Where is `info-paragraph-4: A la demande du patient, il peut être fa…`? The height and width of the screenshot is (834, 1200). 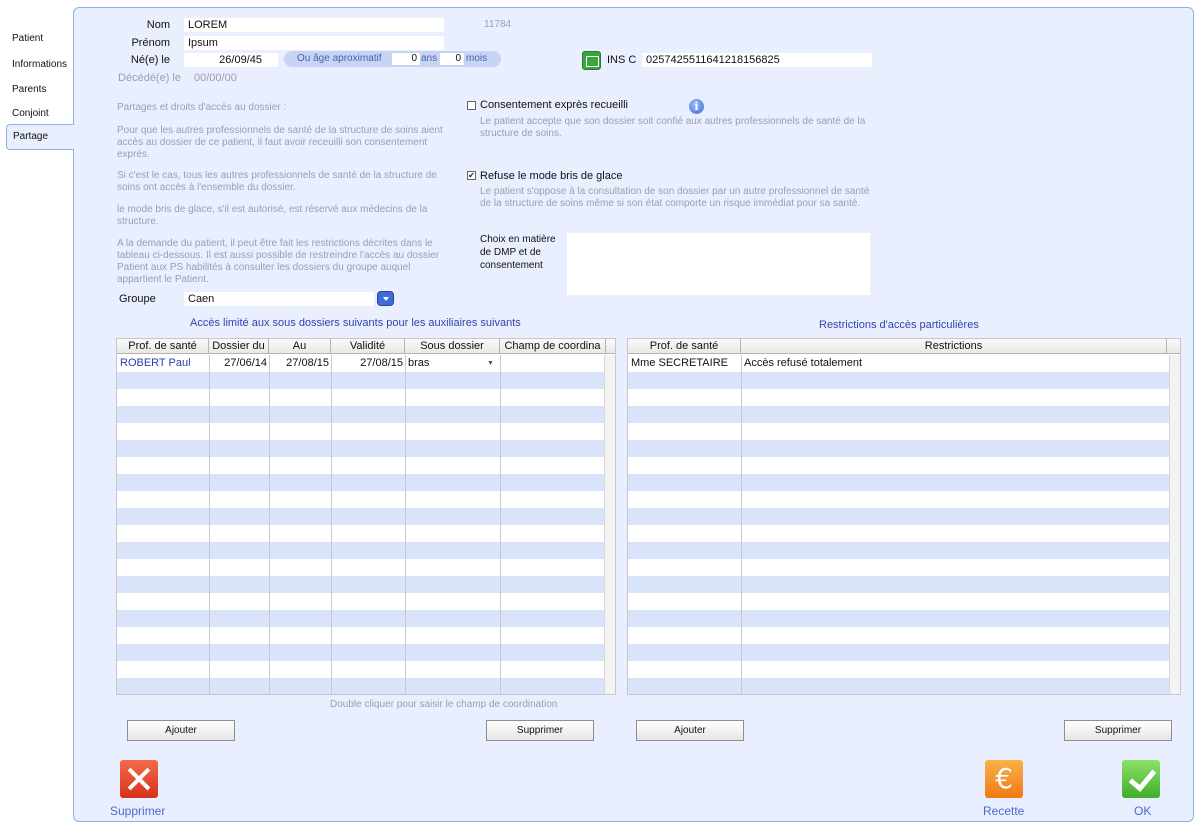 info-paragraph-4: A la demande du patient, il peut être fa… is located at coordinates (278, 261).